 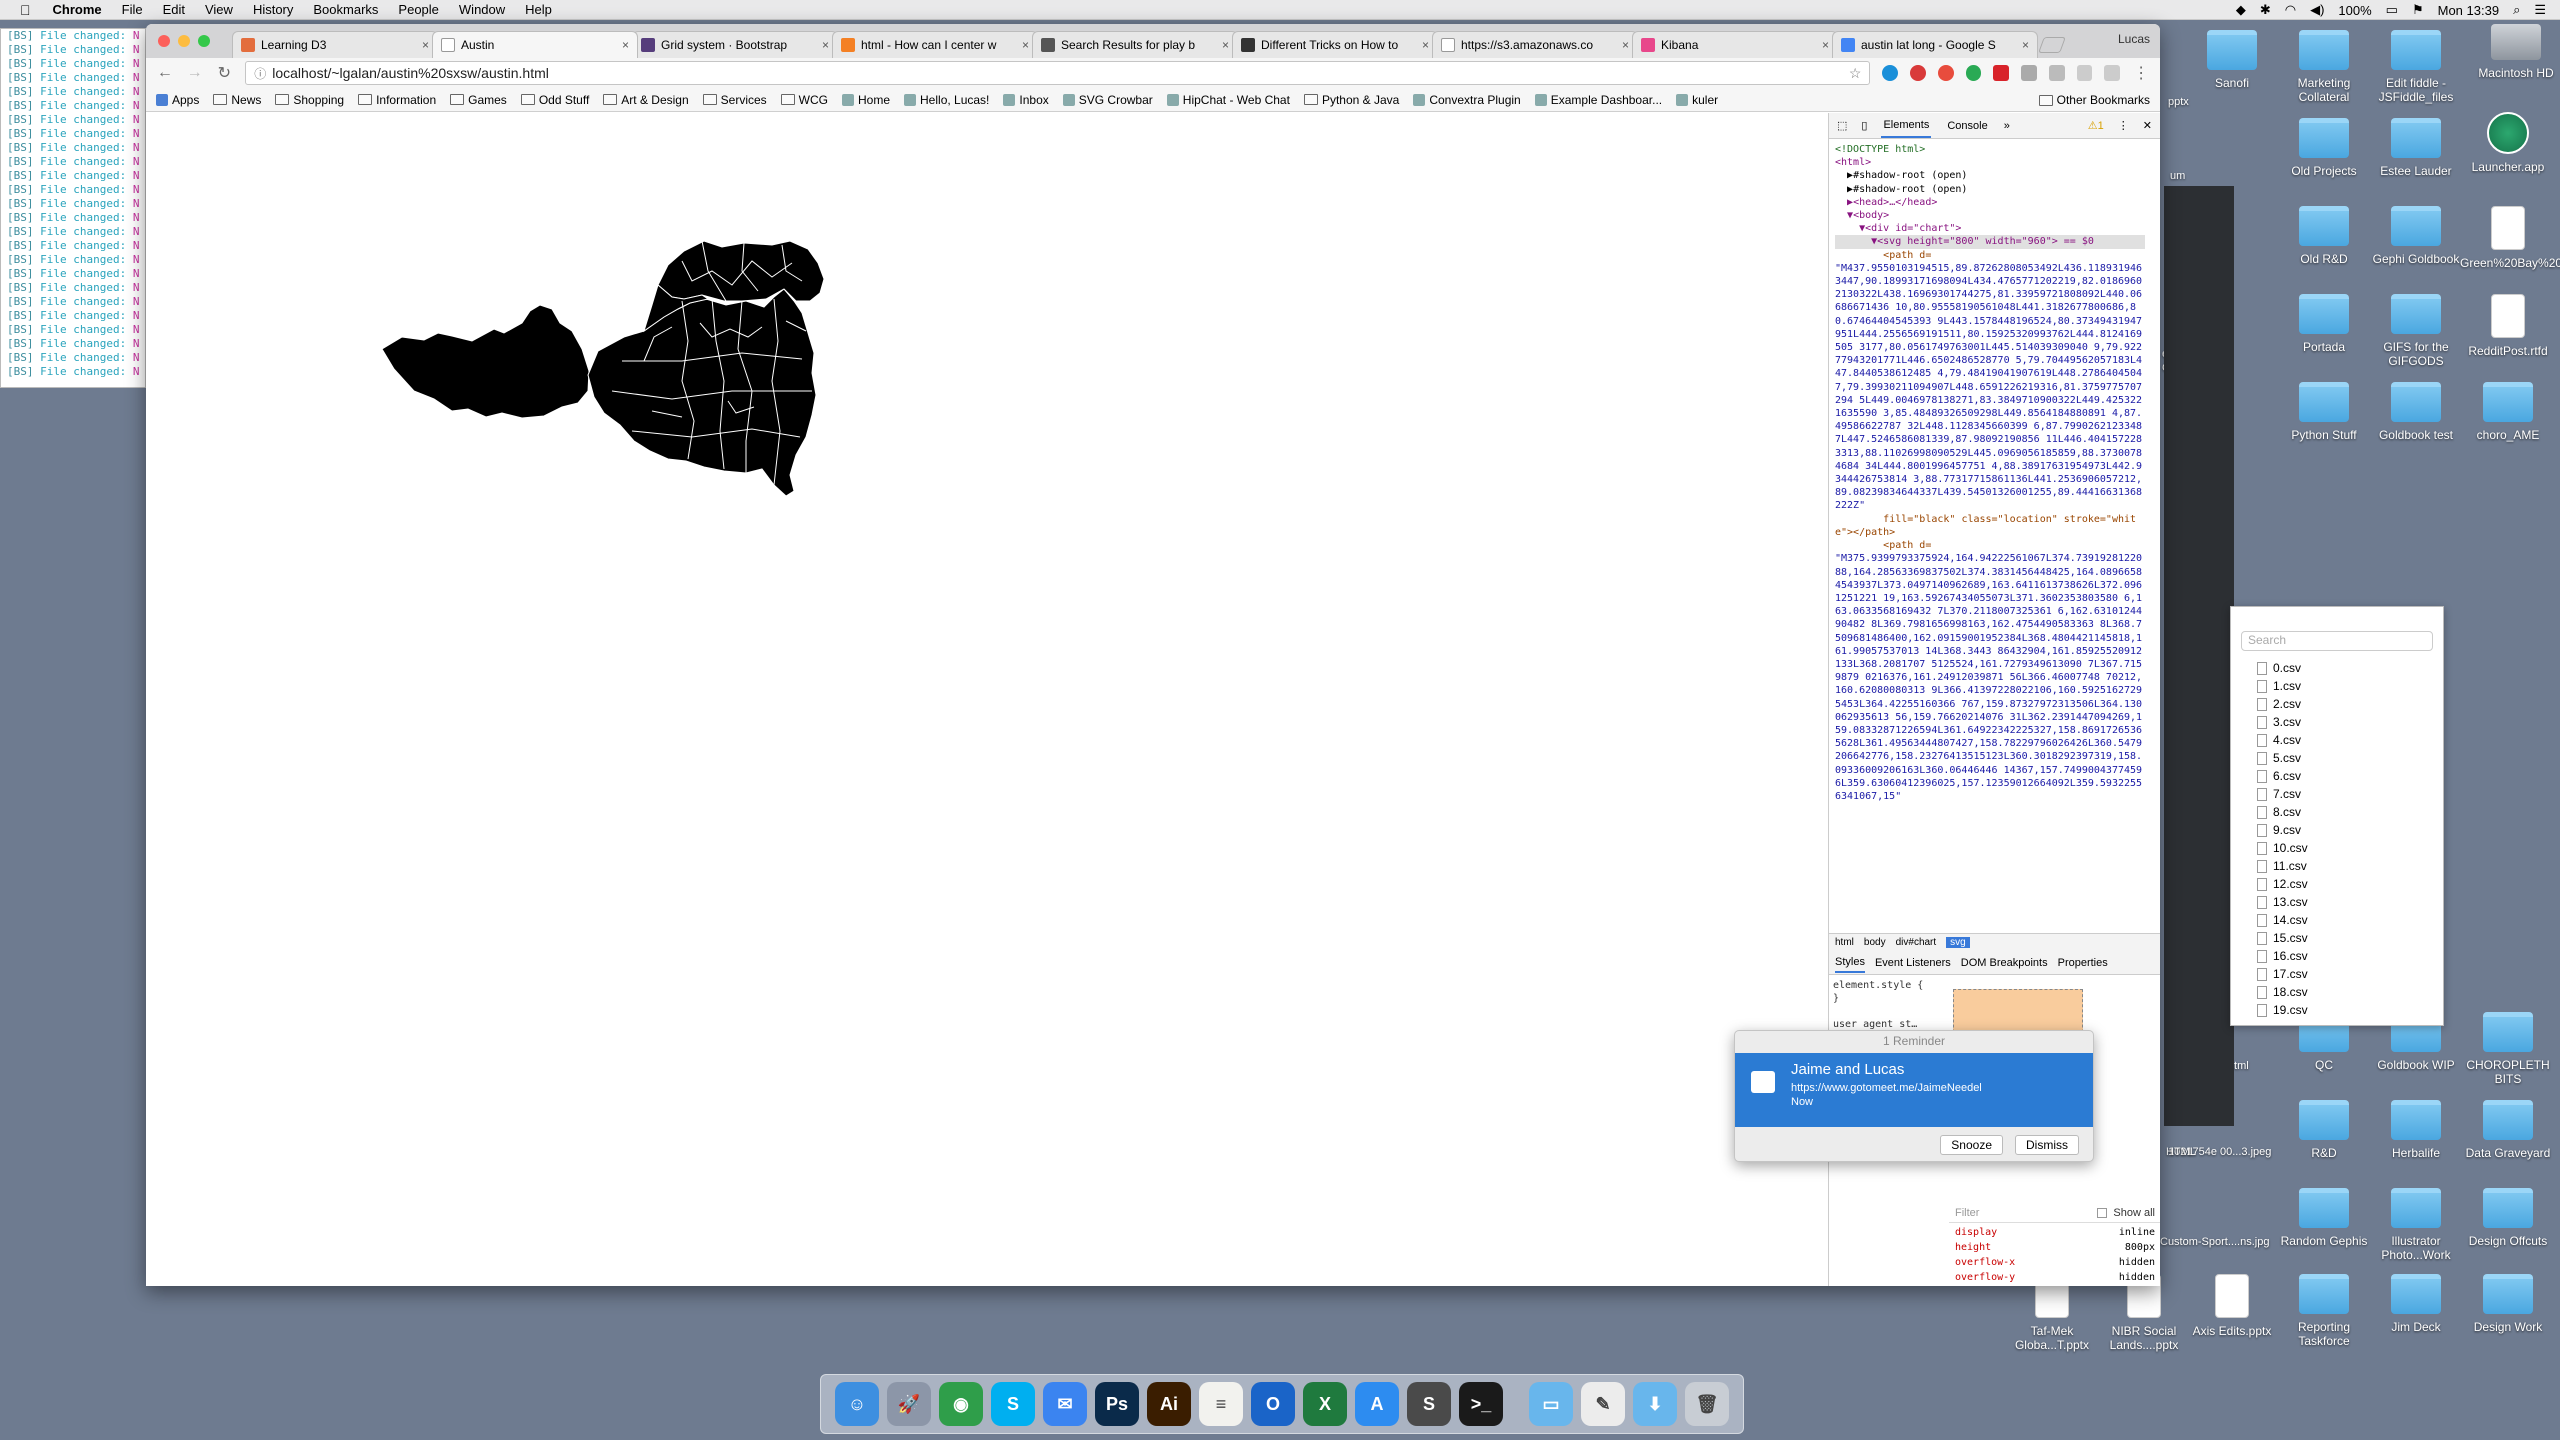 I want to click on dom-node-line: ▼<body>, so click(x=1990, y=215).